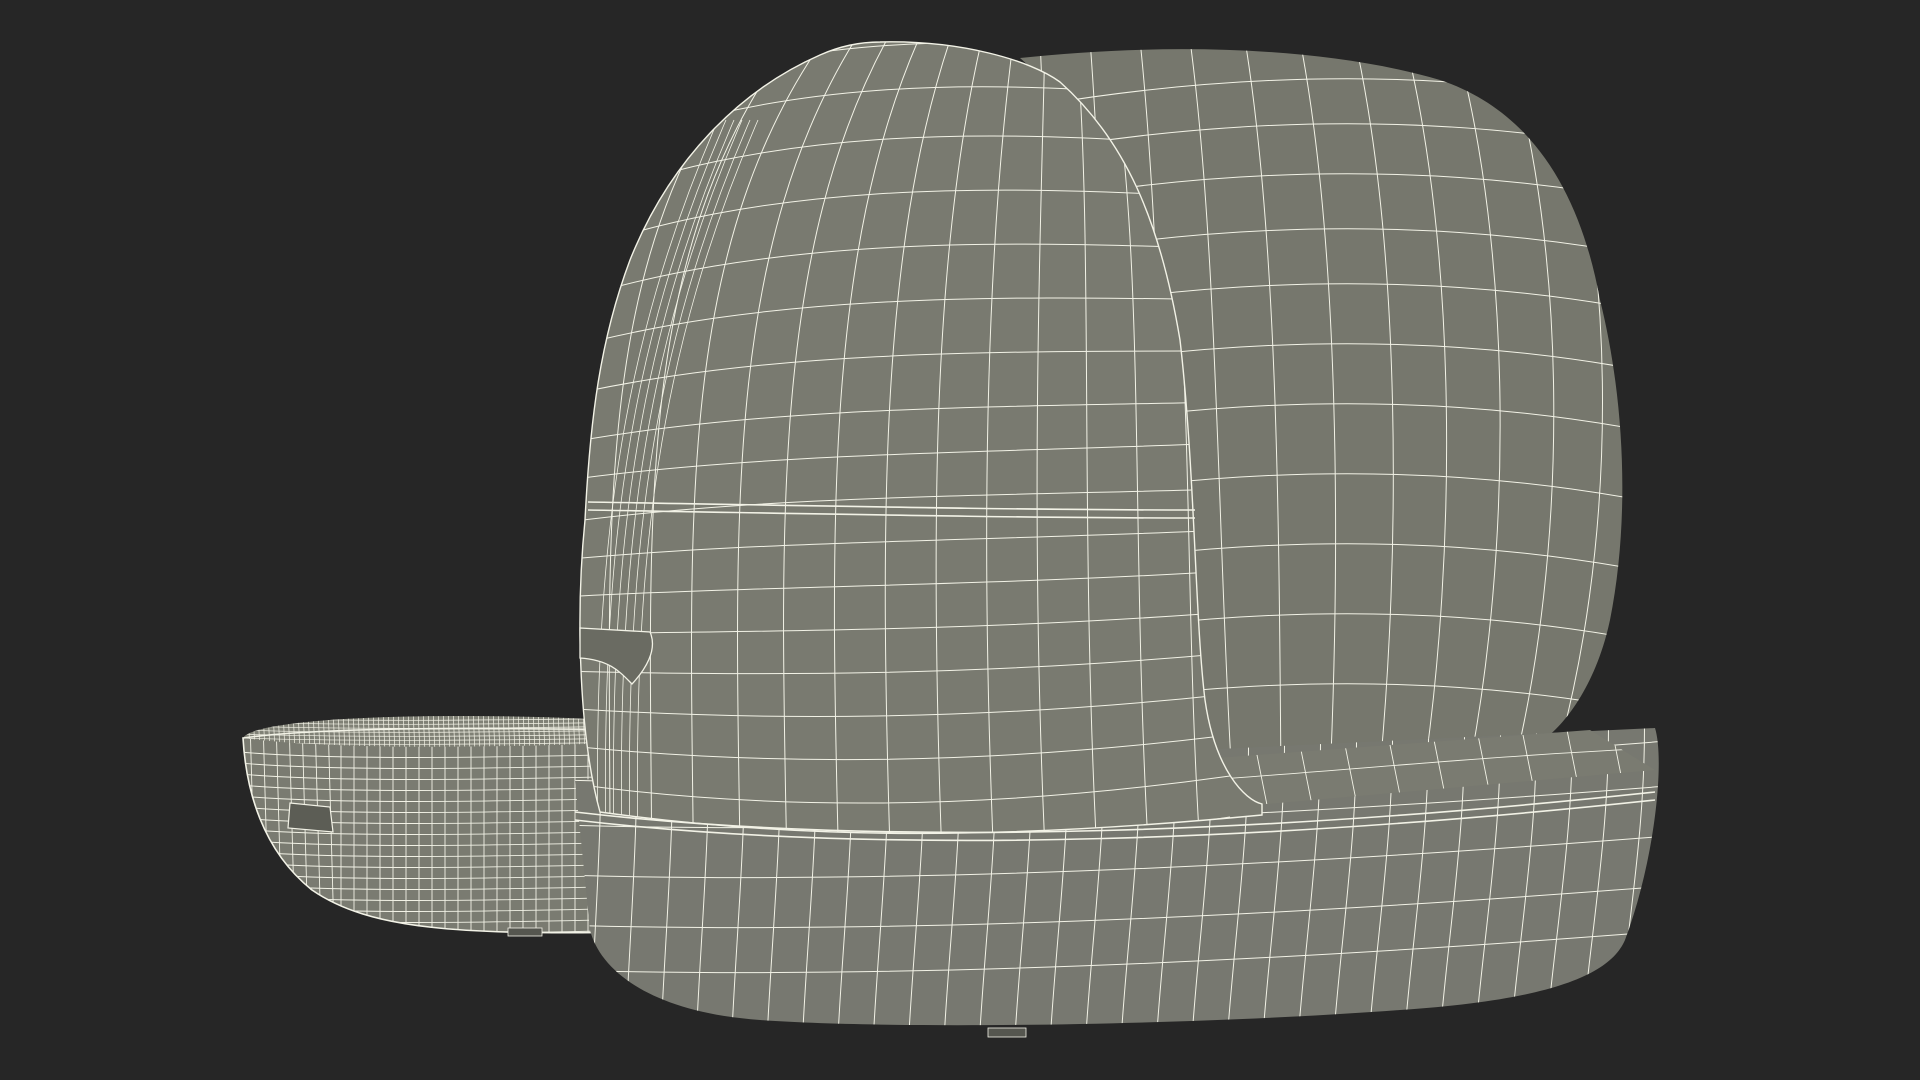 Image resolution: width=1920 pixels, height=1080 pixels. I want to click on tray-slot, so click(310, 817).